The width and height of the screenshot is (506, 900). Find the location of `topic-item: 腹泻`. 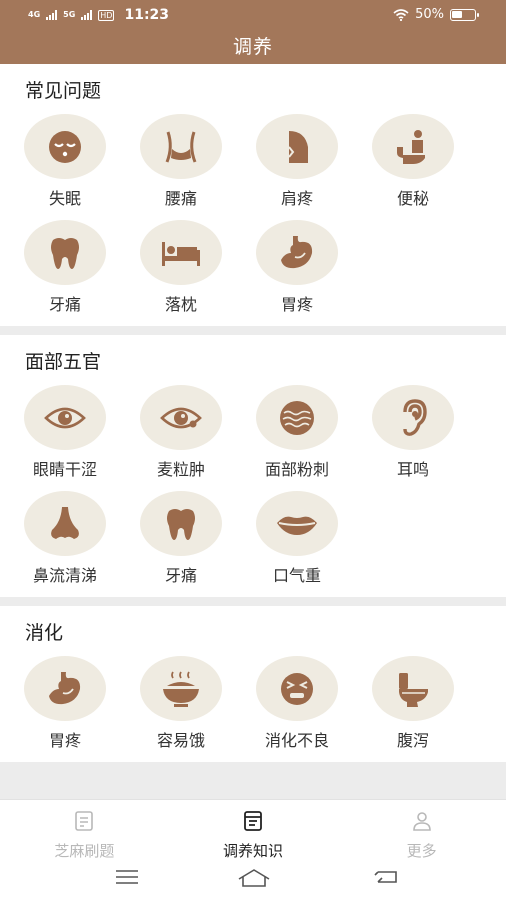

topic-item: 腹泻 is located at coordinates (413, 709).